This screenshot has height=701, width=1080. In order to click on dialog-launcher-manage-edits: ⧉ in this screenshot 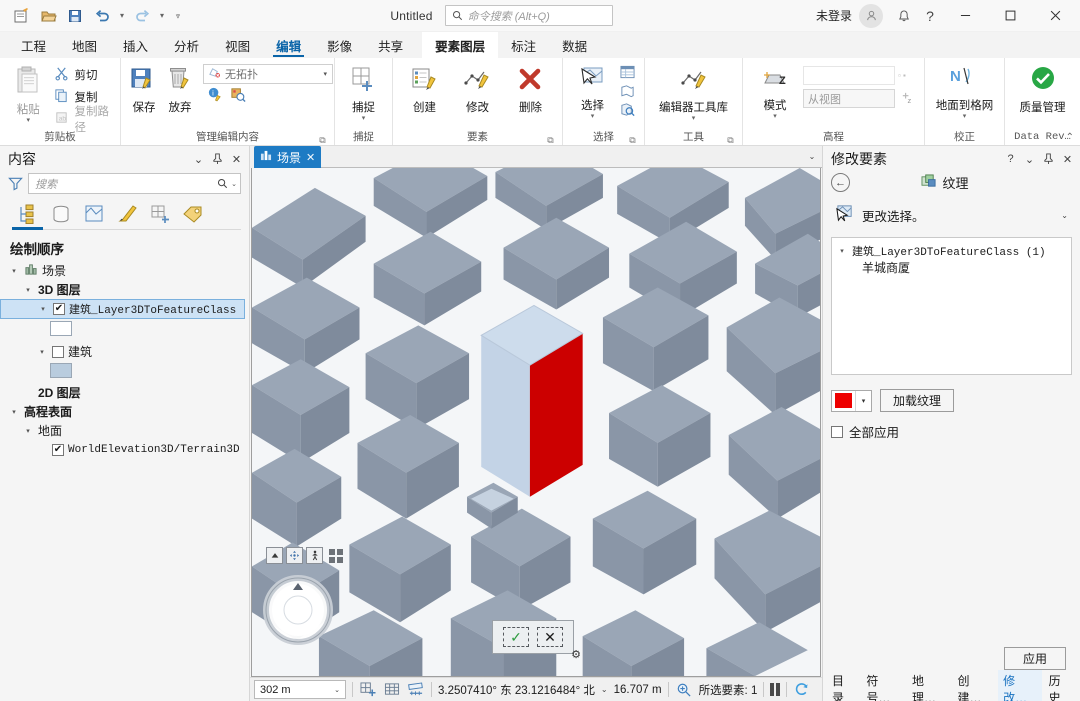, I will do `click(322, 139)`.